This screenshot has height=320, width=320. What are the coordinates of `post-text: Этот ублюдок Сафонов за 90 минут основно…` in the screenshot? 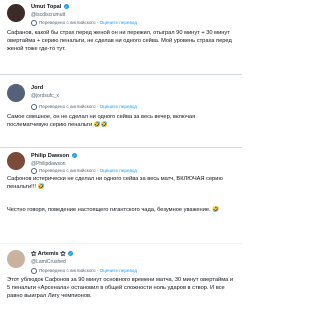 It's located at (120, 288).